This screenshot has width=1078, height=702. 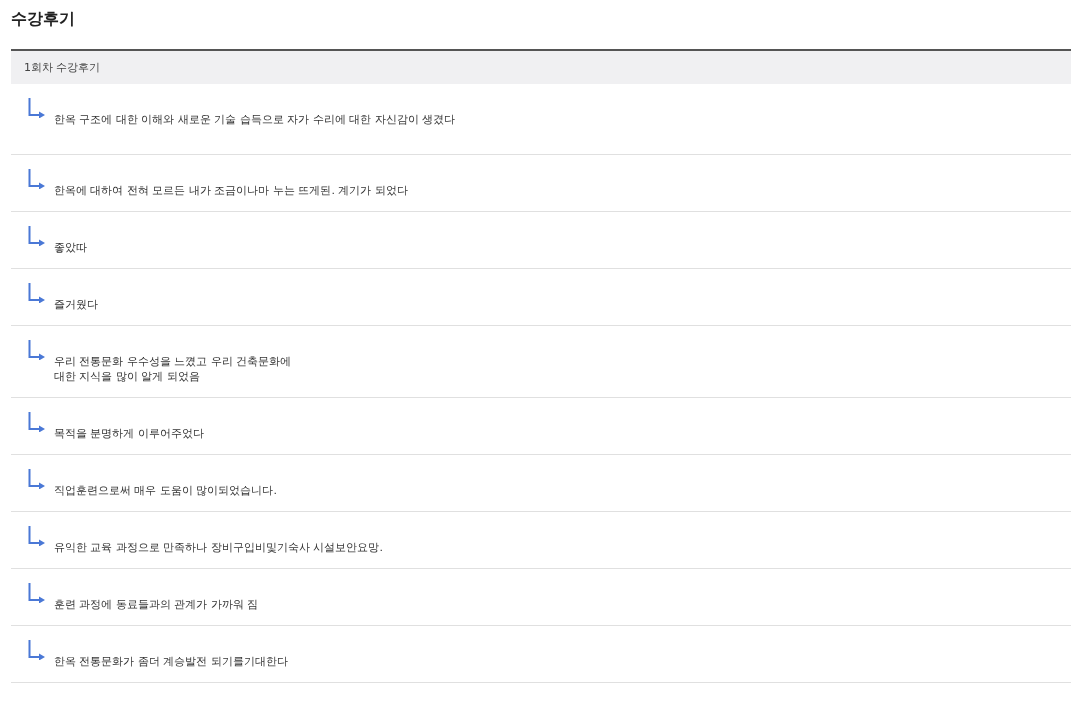 What do you see at coordinates (171, 661) in the screenshot?
I see `review-text: 한옥 전통문화가 좀더 계승발전 되기를기대한다` at bounding box center [171, 661].